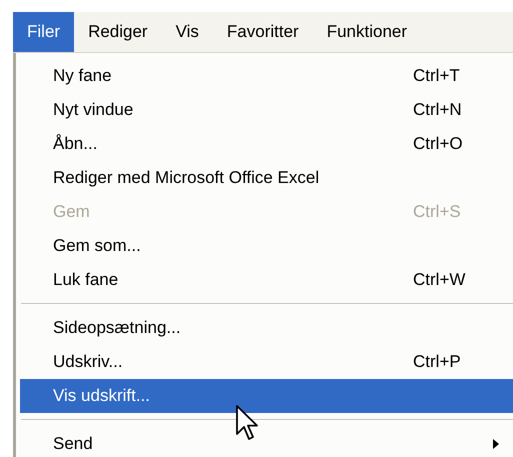 This screenshot has width=513, height=457. Describe the element at coordinates (266, 76) in the screenshot. I see `menu-item: Ny fane Ctrl+T` at that location.